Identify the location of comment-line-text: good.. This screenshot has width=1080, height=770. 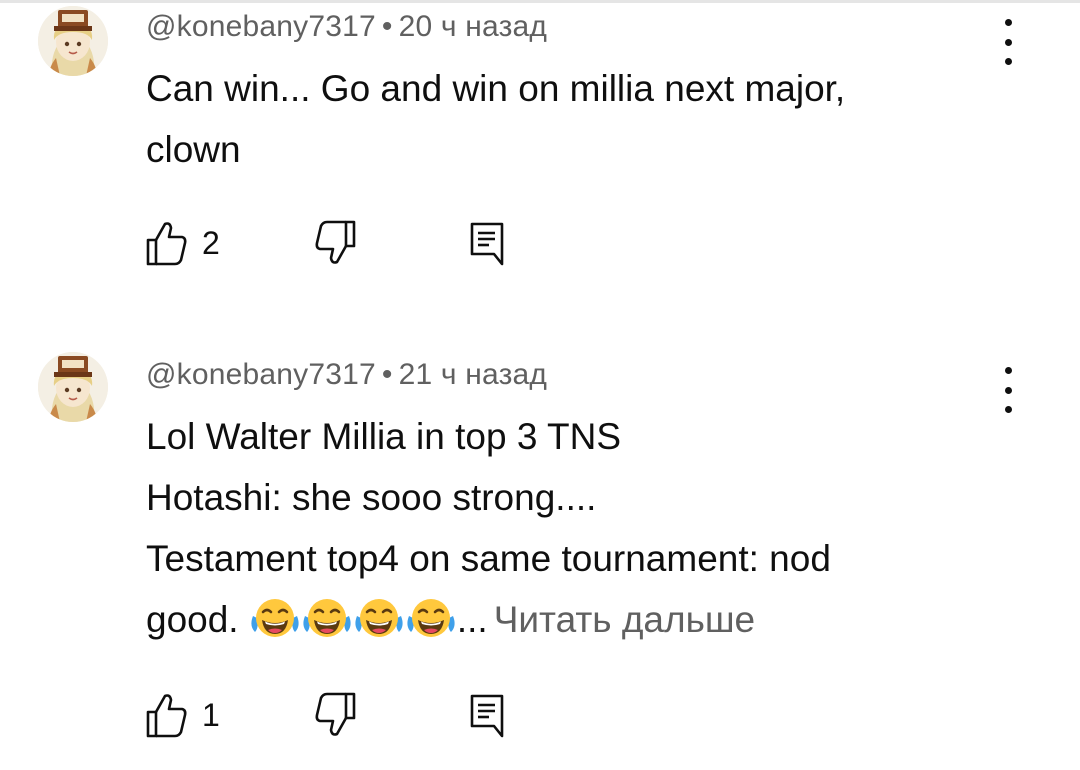
(192, 619).